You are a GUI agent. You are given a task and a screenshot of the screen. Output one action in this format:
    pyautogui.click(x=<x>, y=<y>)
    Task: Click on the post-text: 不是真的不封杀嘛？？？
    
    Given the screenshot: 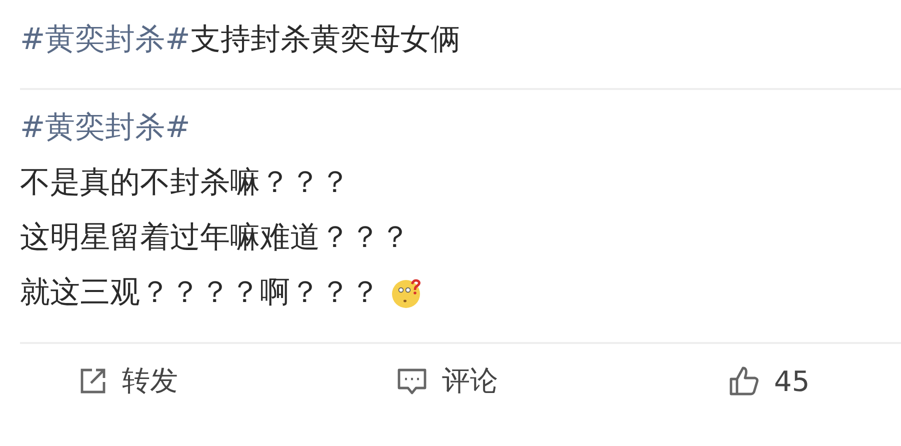 What is the action you would take?
    pyautogui.click(x=185, y=183)
    